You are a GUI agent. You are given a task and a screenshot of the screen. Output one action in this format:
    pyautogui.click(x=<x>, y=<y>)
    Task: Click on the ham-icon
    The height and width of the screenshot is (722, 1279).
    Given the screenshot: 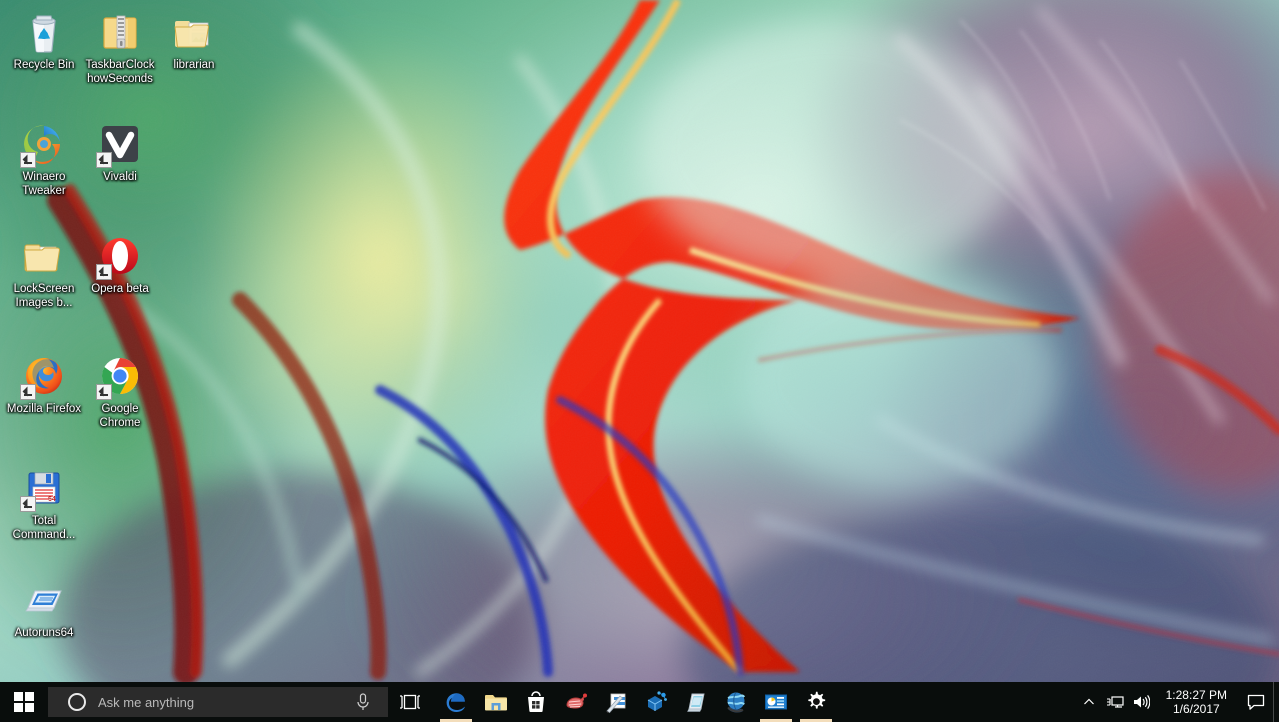 What is the action you would take?
    pyautogui.click(x=576, y=702)
    